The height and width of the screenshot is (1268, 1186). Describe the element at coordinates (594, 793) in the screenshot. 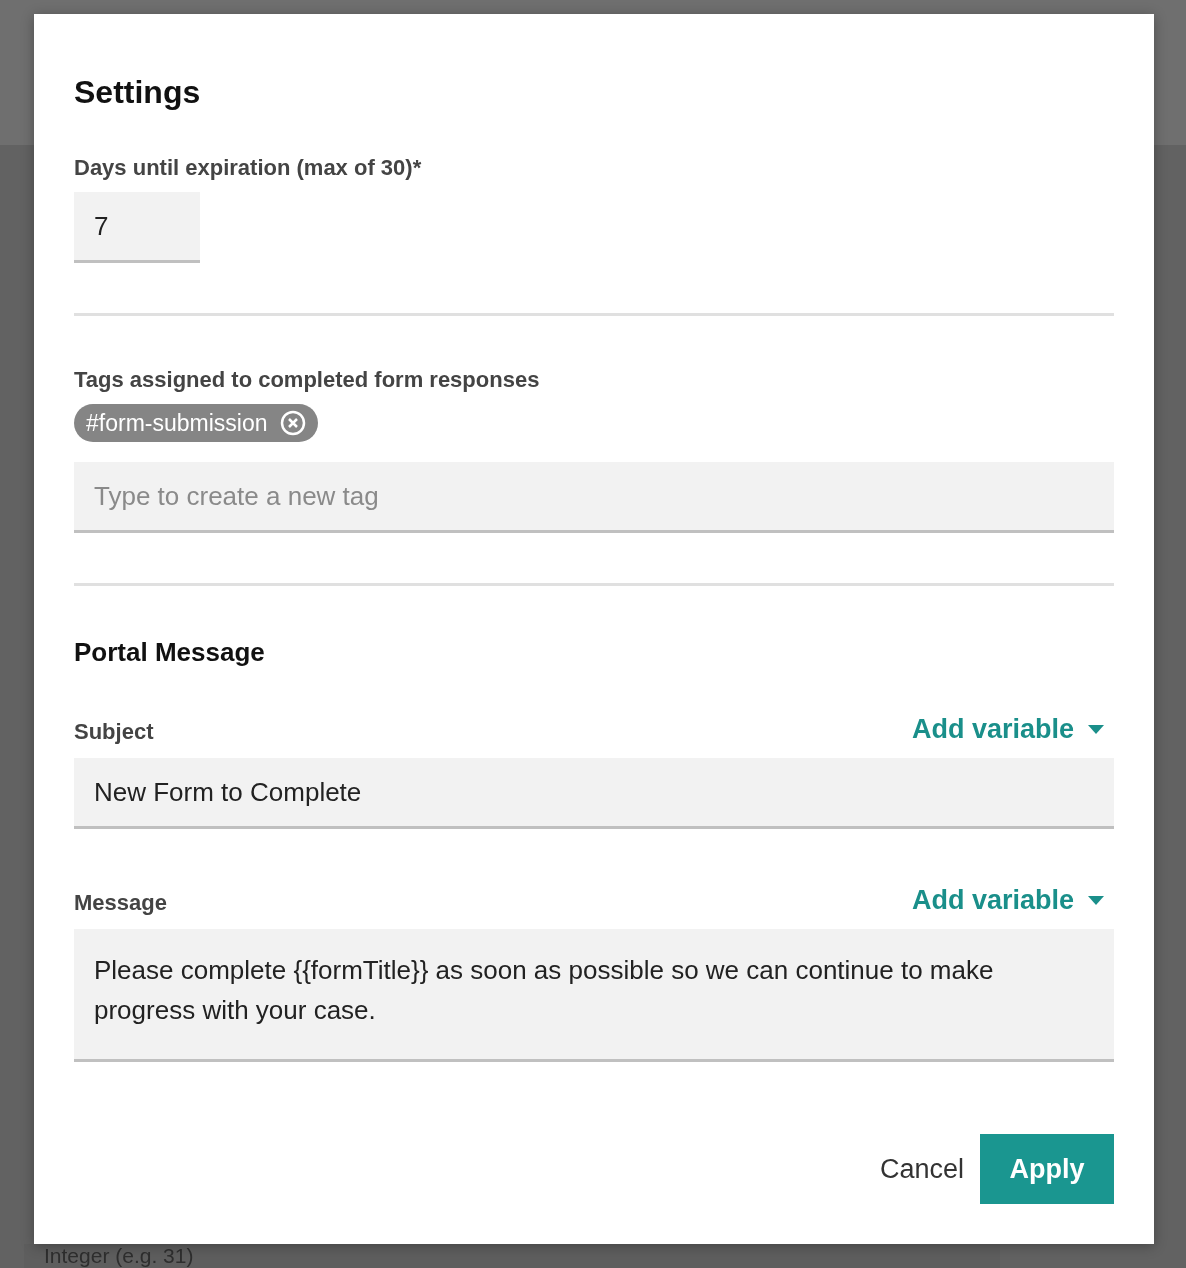

I see `subject-field: New Form to Complete` at that location.